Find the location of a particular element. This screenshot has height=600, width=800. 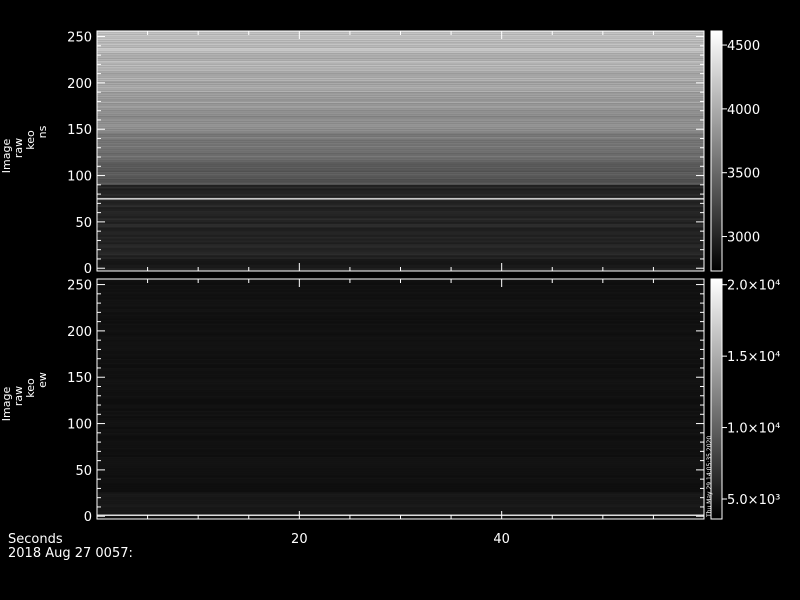

observation-date: 2018 Aug 27 0057: is located at coordinates (70, 553).